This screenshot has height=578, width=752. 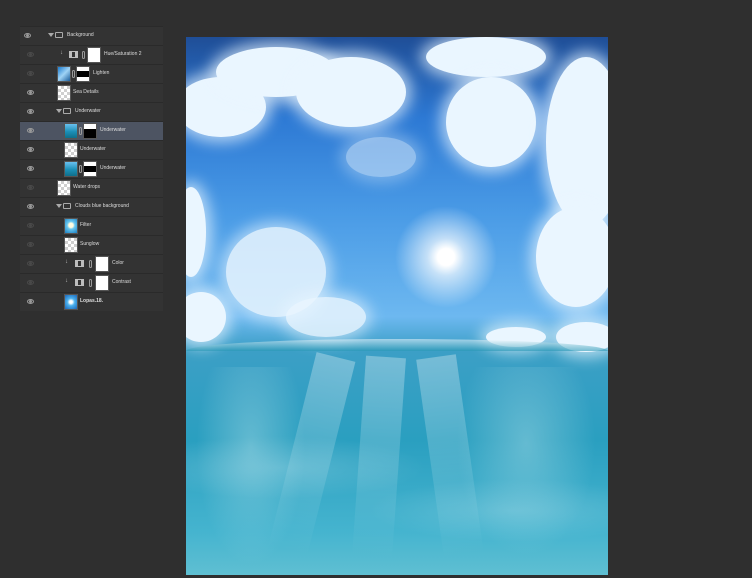 I want to click on layer-color-adjustment: ↓ Color, so click(x=91, y=263).